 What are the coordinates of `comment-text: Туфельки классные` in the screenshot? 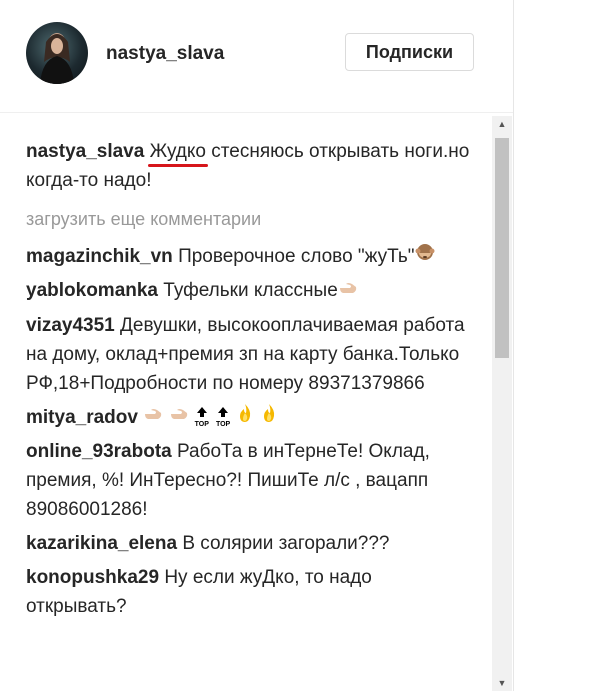 It's located at (250, 291).